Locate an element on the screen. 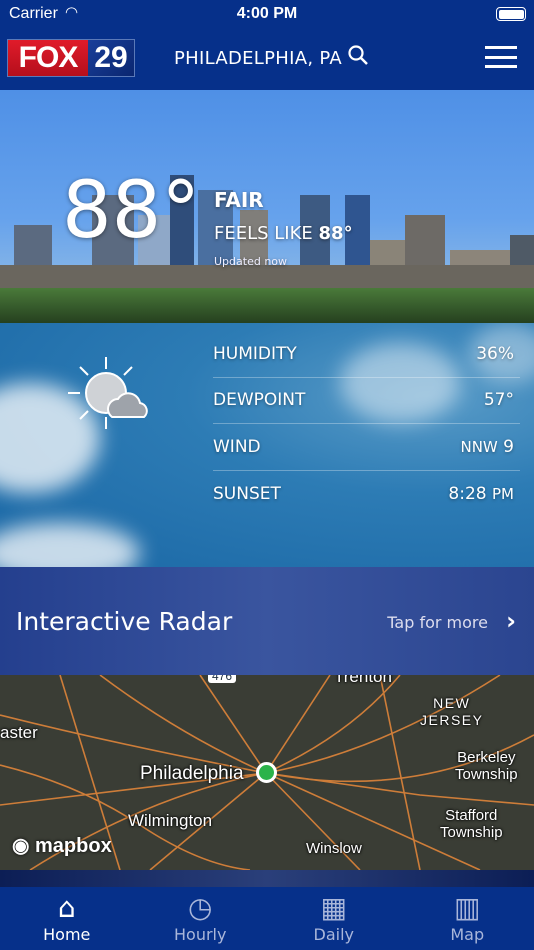  feels-like-value: 88° is located at coordinates (335, 233).